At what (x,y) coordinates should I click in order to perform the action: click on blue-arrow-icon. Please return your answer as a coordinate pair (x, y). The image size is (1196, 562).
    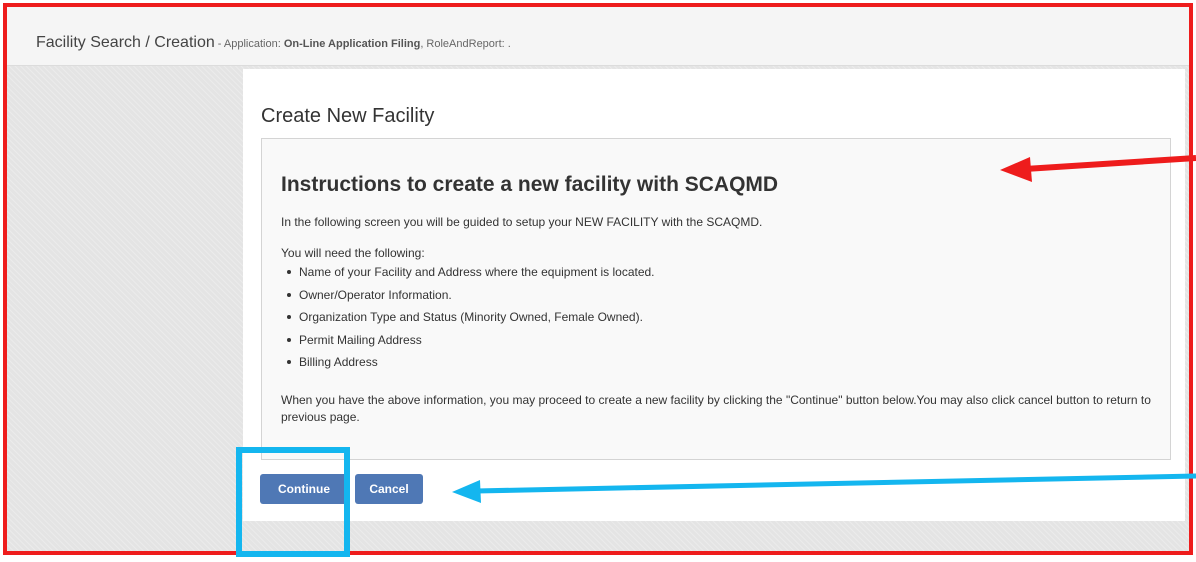
    Looking at the image, I should click on (824, 488).